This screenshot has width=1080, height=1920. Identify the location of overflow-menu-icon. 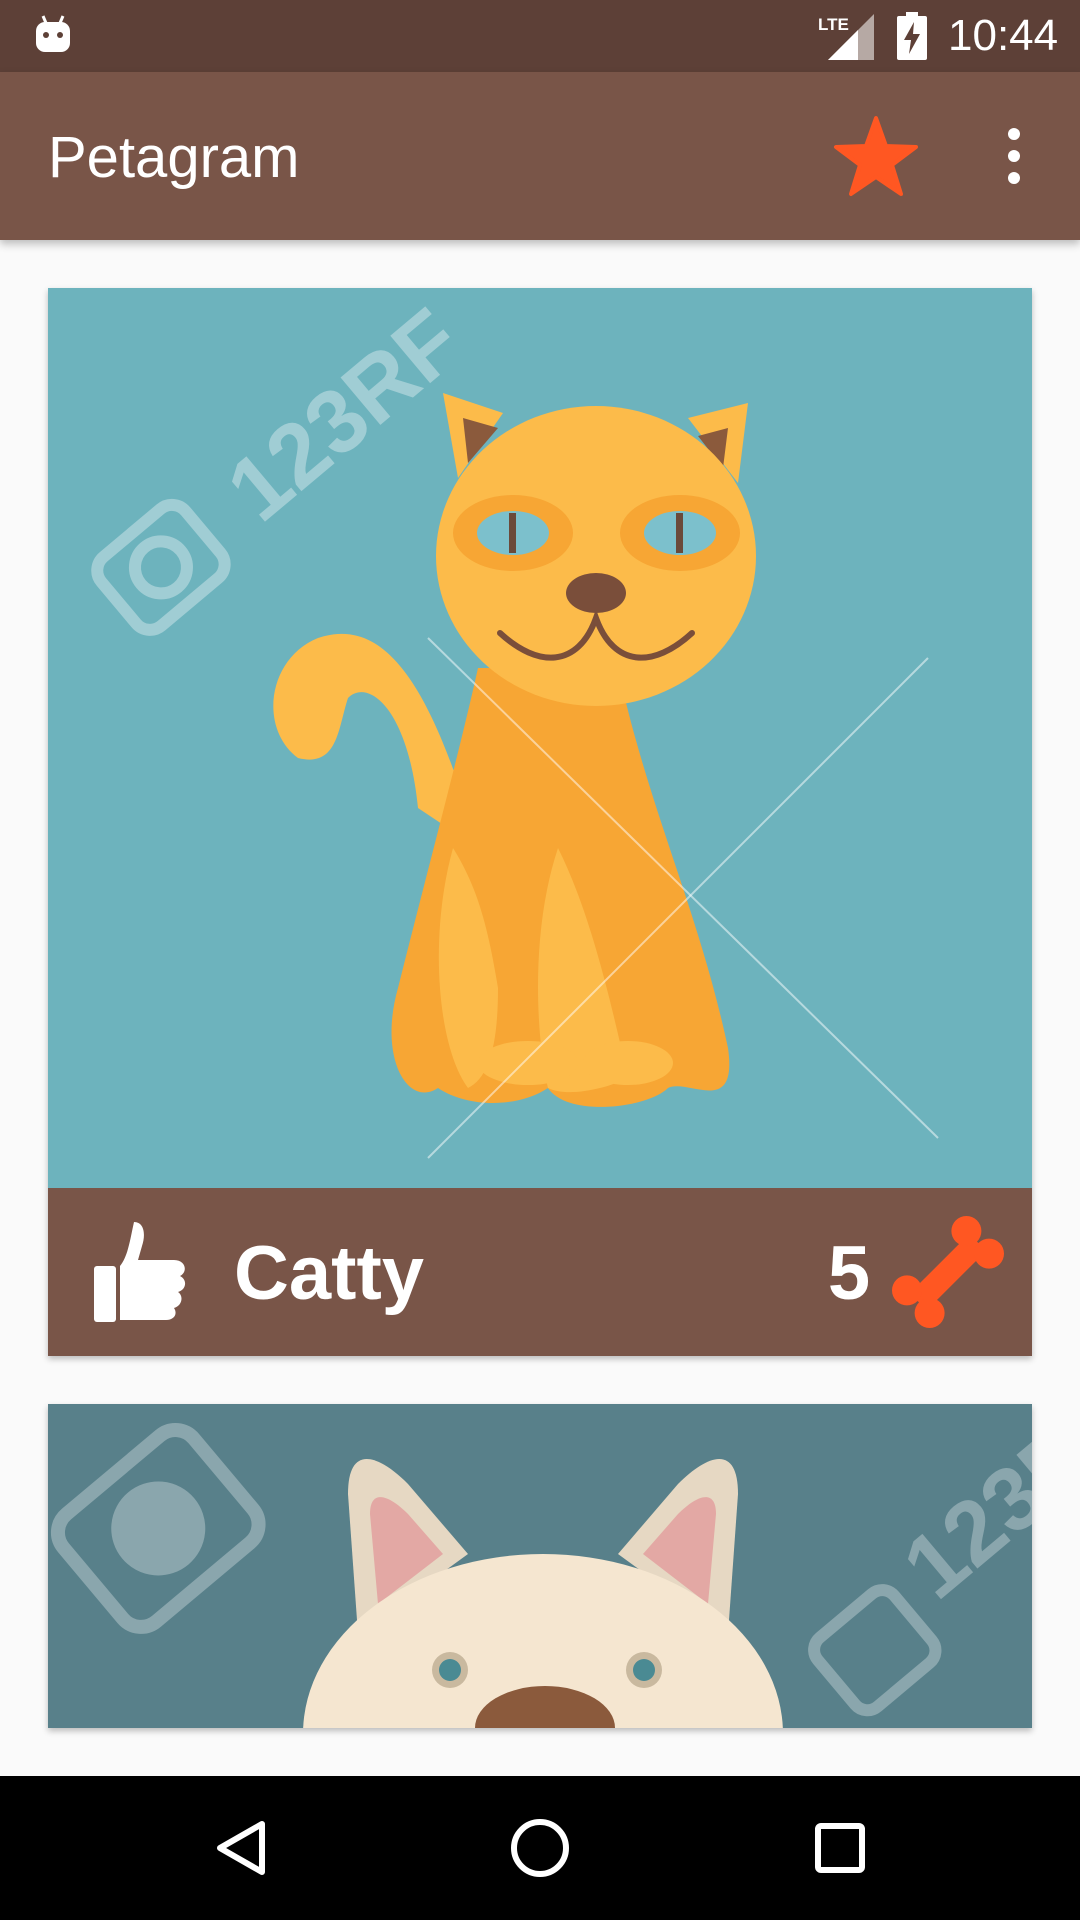
(1014, 156).